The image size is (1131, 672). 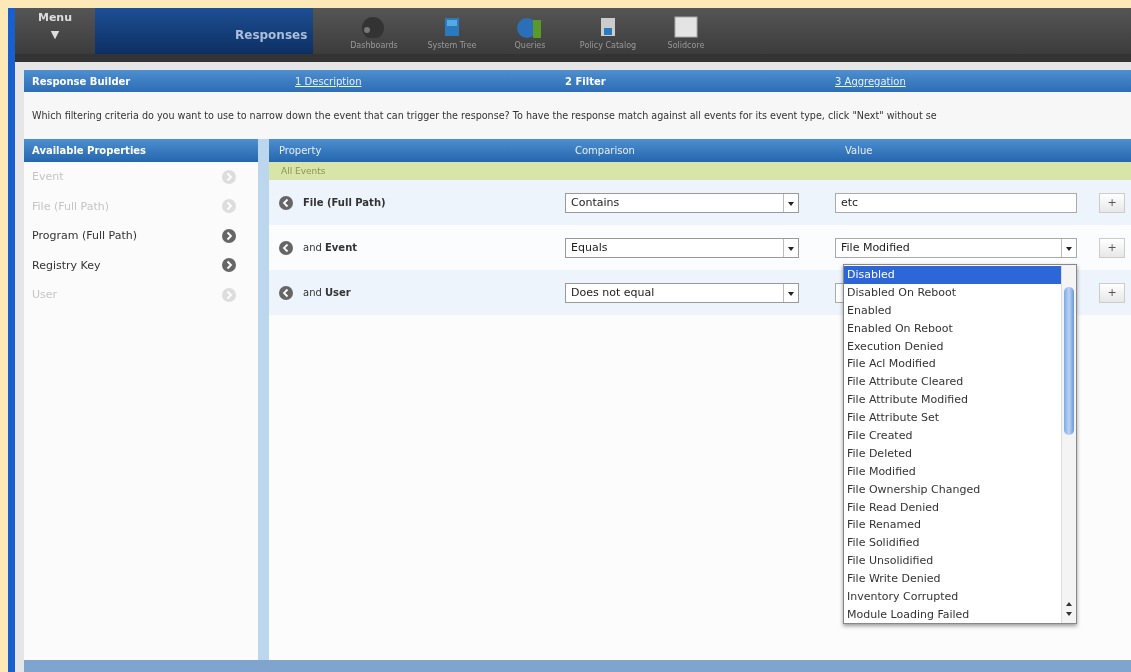 What do you see at coordinates (952, 292) in the screenshot?
I see `dropdown-option: Disabled On Reboot` at bounding box center [952, 292].